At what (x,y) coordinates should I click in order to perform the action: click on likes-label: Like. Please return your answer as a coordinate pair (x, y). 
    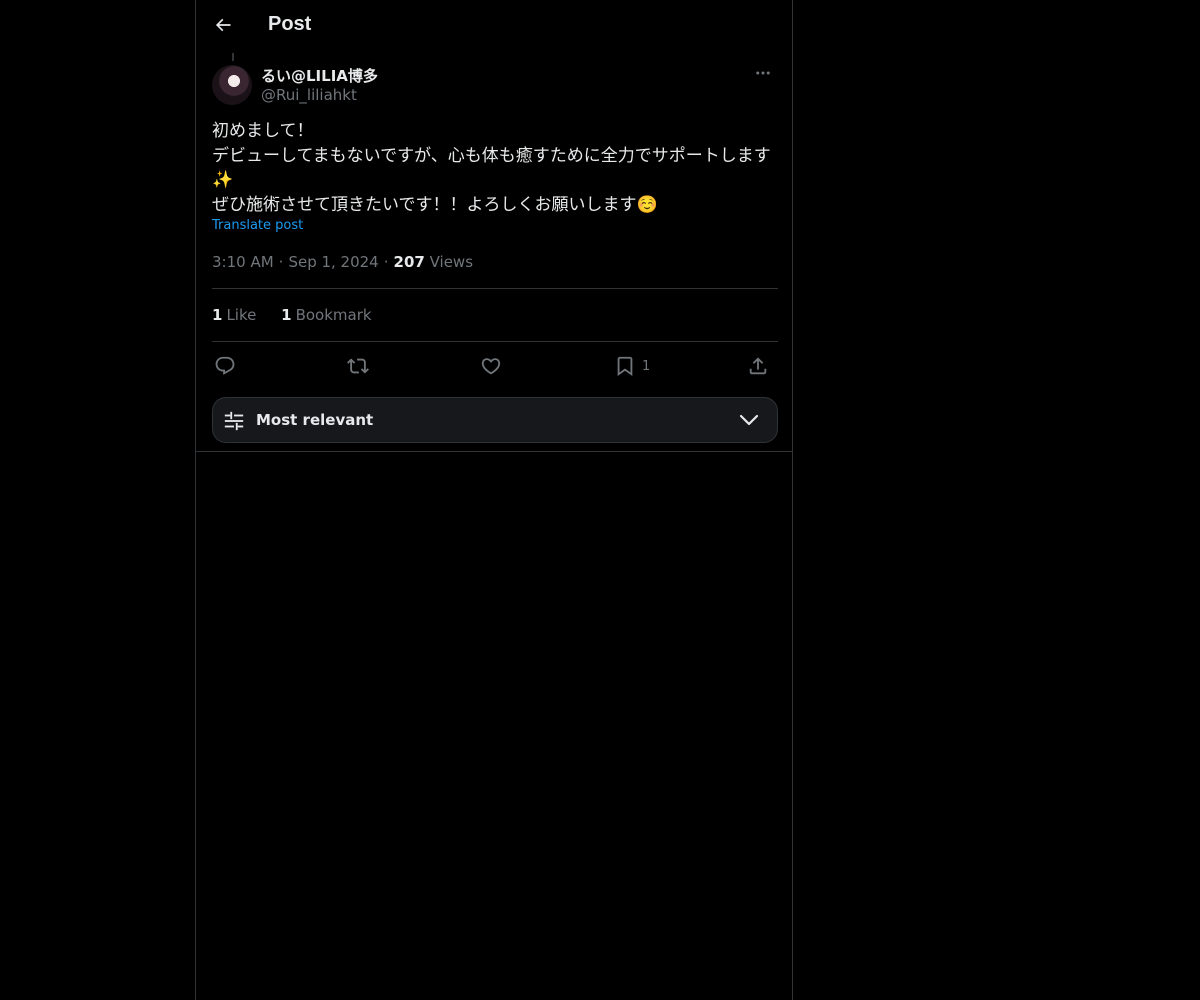
    Looking at the image, I should click on (241, 315).